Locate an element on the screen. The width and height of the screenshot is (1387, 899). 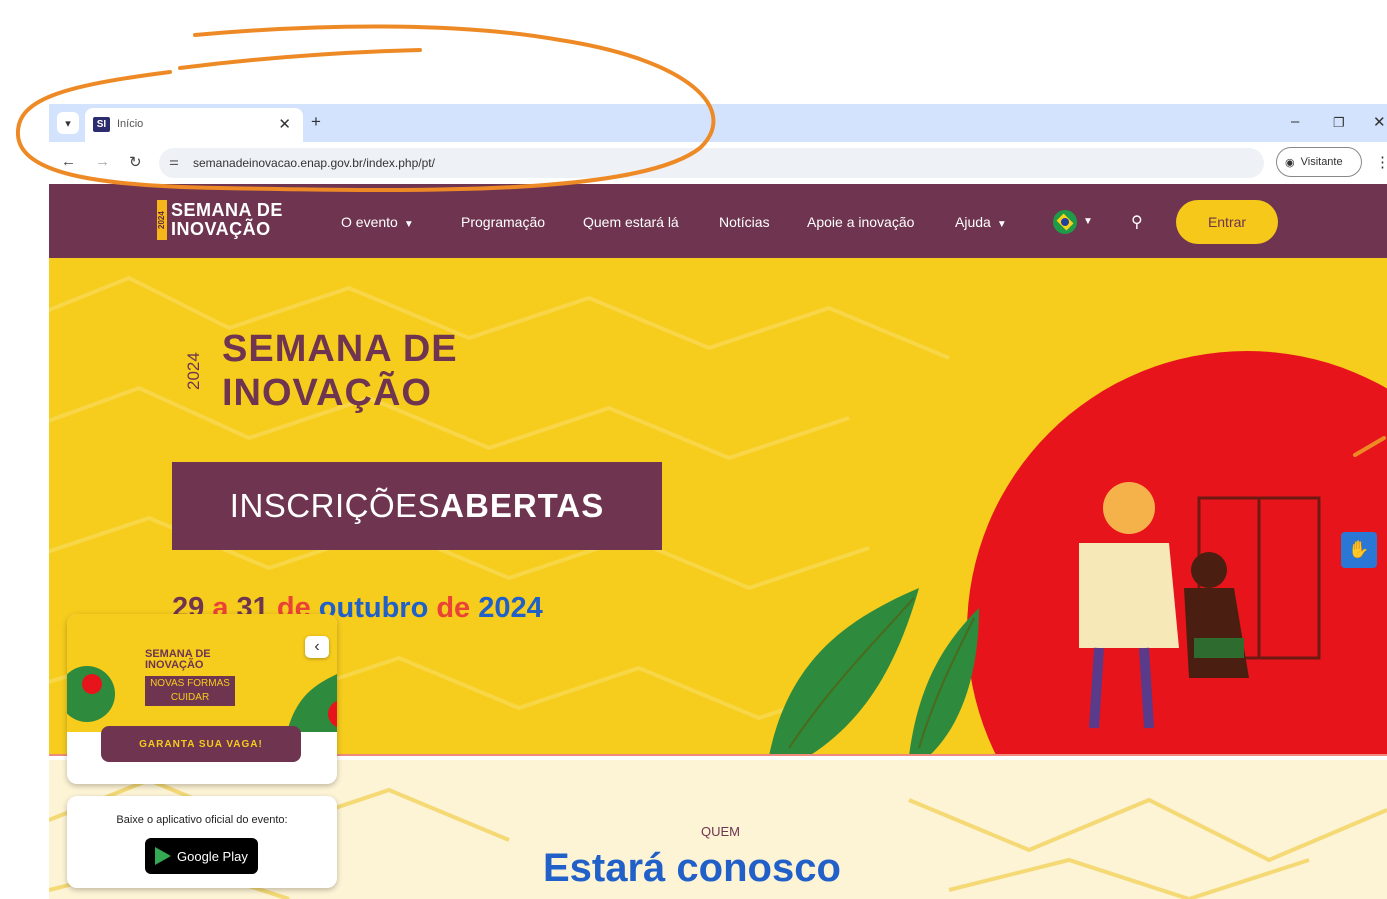
logo-line-1: SEMANA DE is located at coordinates (227, 210).